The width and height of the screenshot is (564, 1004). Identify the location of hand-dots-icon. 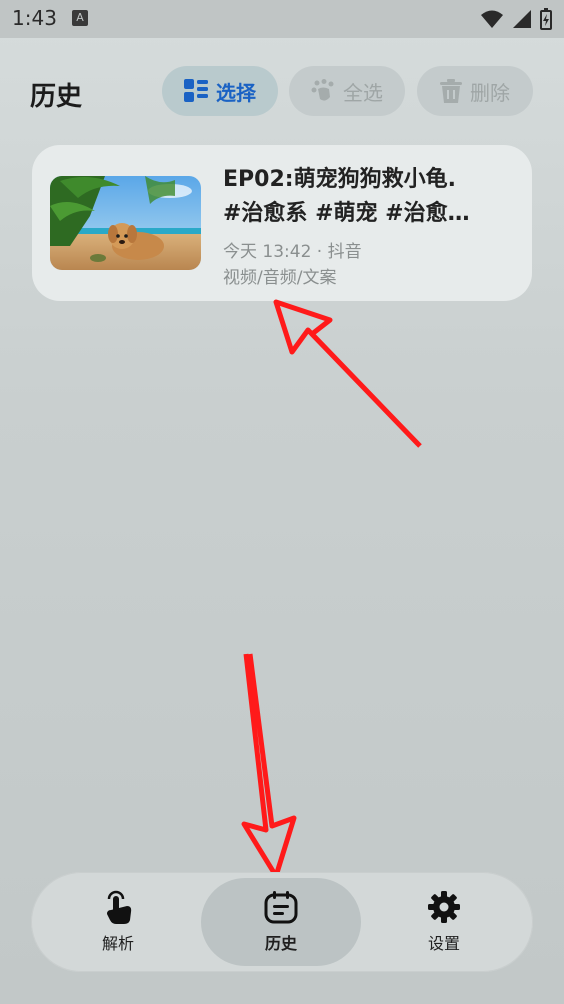
(322, 90).